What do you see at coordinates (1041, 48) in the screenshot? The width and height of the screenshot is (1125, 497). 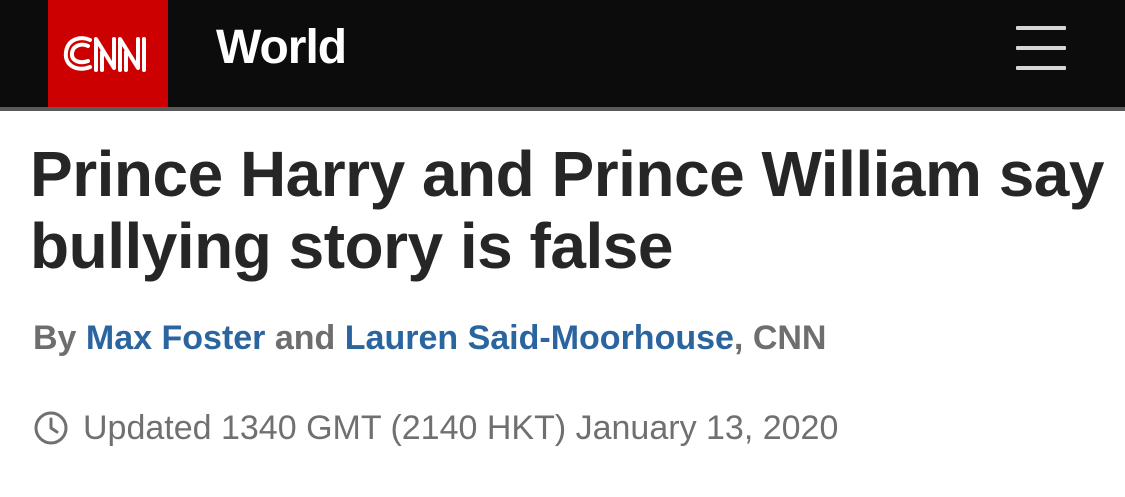 I see `menu-button` at bounding box center [1041, 48].